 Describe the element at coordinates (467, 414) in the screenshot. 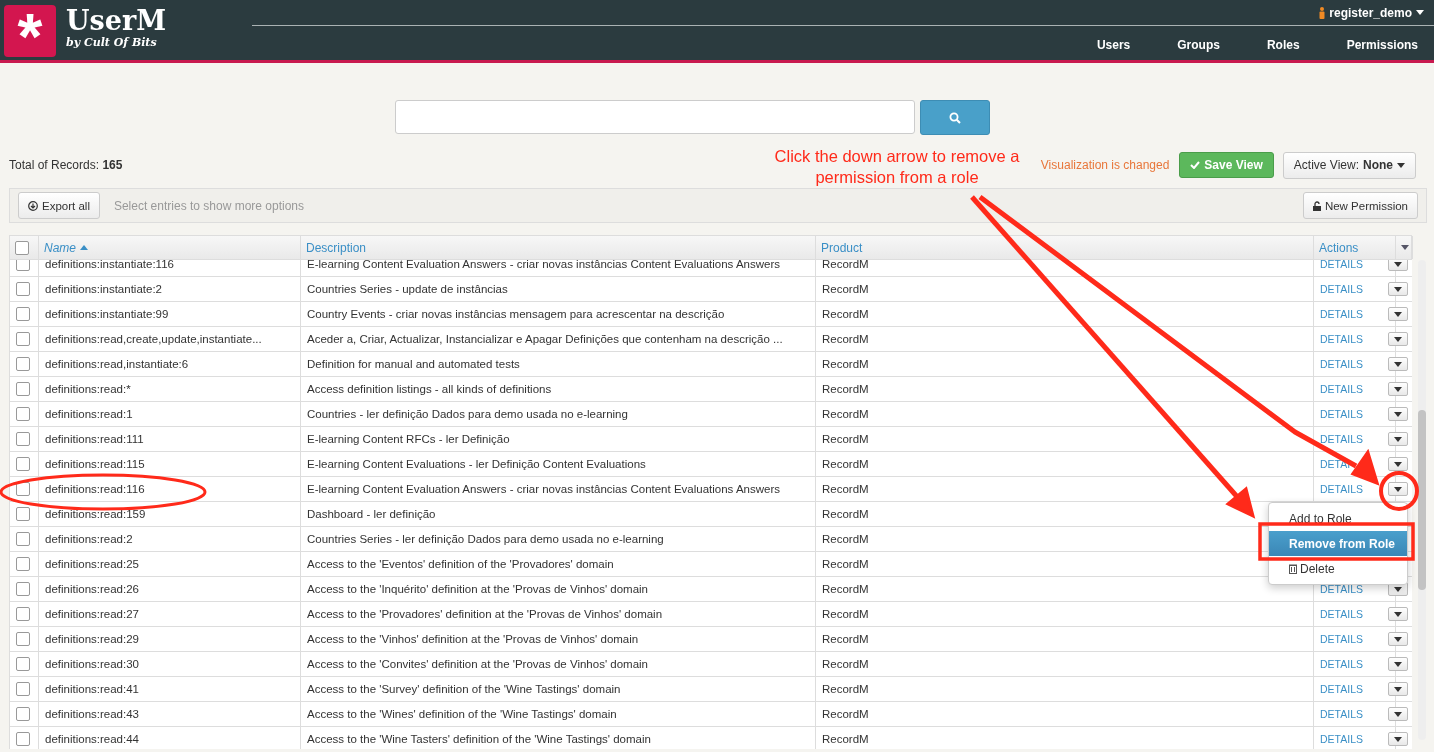

I see `table-cell: Countries - ler definição Dados para demo usada no e-learning` at that location.